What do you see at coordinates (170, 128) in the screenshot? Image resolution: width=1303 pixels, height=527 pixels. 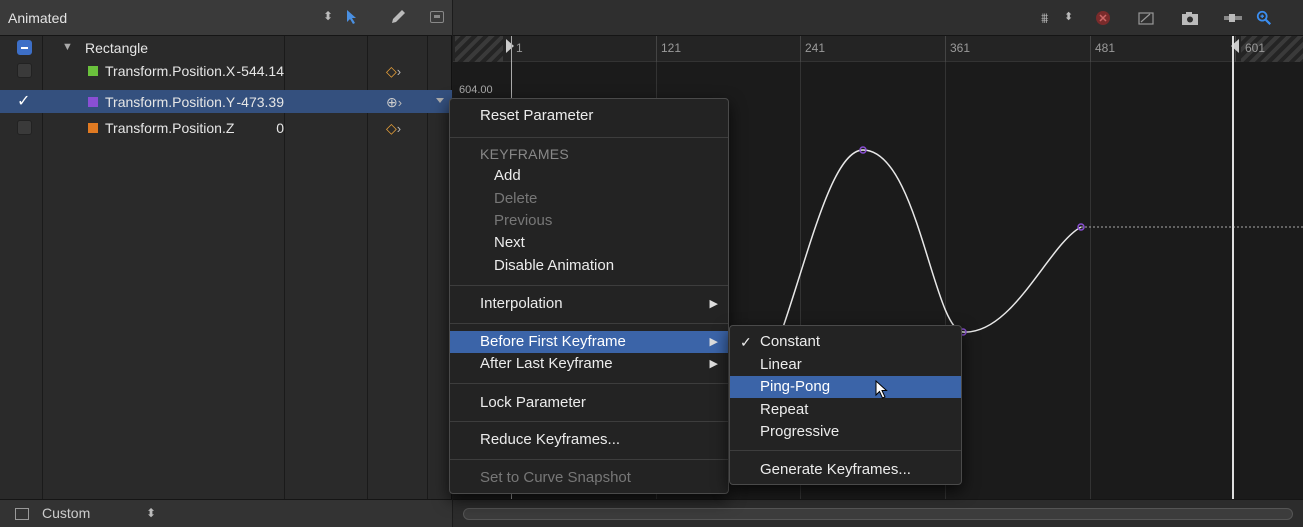 I see `parameter-label: Transform.Position.Z` at bounding box center [170, 128].